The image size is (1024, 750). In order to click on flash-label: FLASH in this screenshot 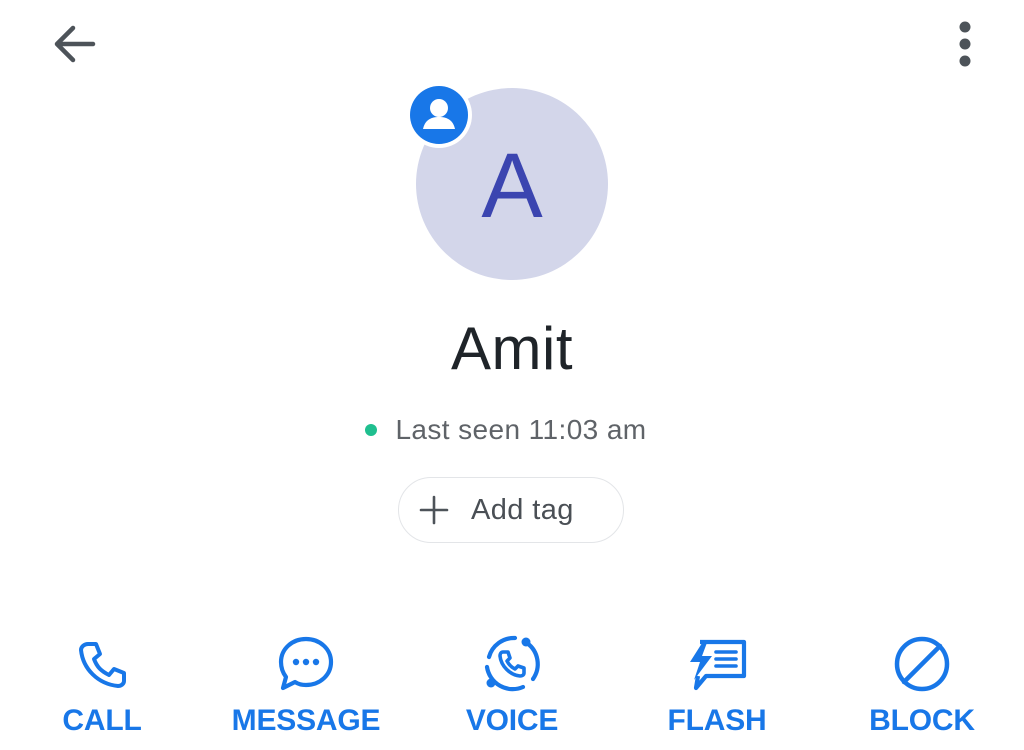, I will do `click(717, 720)`.